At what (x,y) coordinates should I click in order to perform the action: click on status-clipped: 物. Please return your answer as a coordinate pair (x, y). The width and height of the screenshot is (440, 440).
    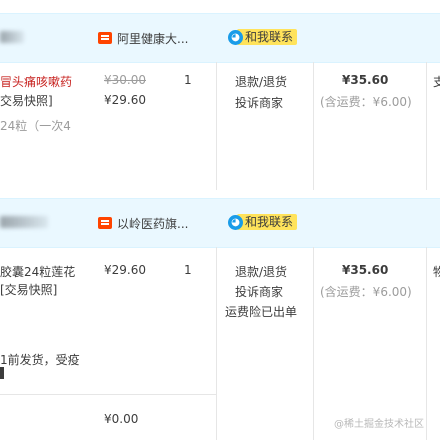
    Looking at the image, I should click on (436, 272).